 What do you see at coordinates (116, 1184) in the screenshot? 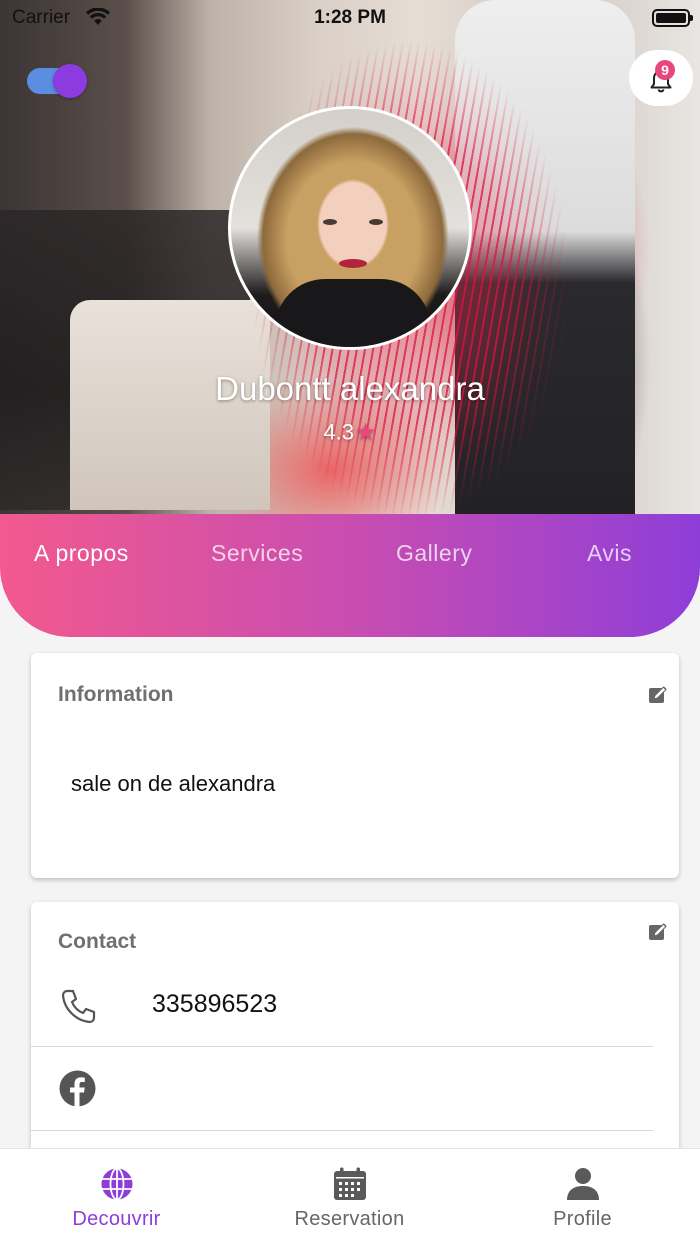
I see `globe-icon` at bounding box center [116, 1184].